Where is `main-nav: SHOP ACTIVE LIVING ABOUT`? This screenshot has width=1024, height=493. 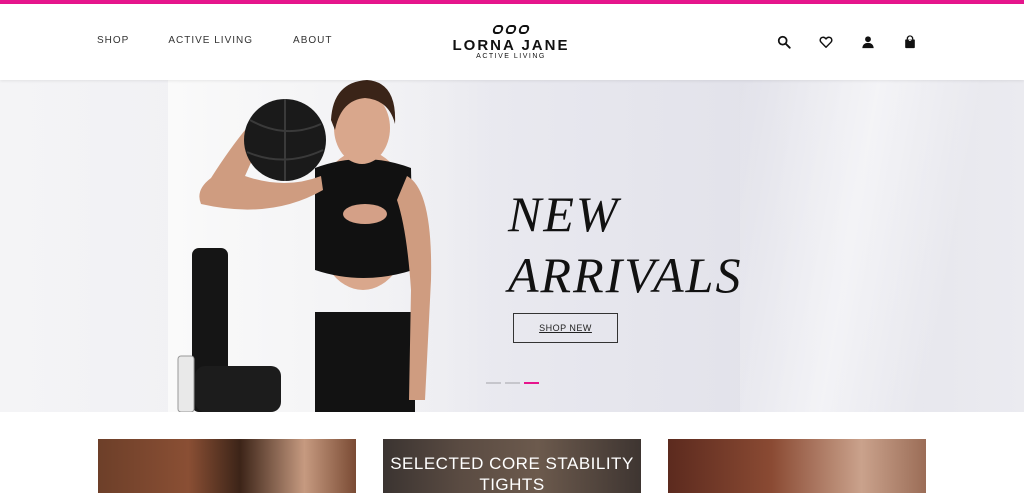
main-nav: SHOP ACTIVE LIVING ABOUT is located at coordinates (214, 40).